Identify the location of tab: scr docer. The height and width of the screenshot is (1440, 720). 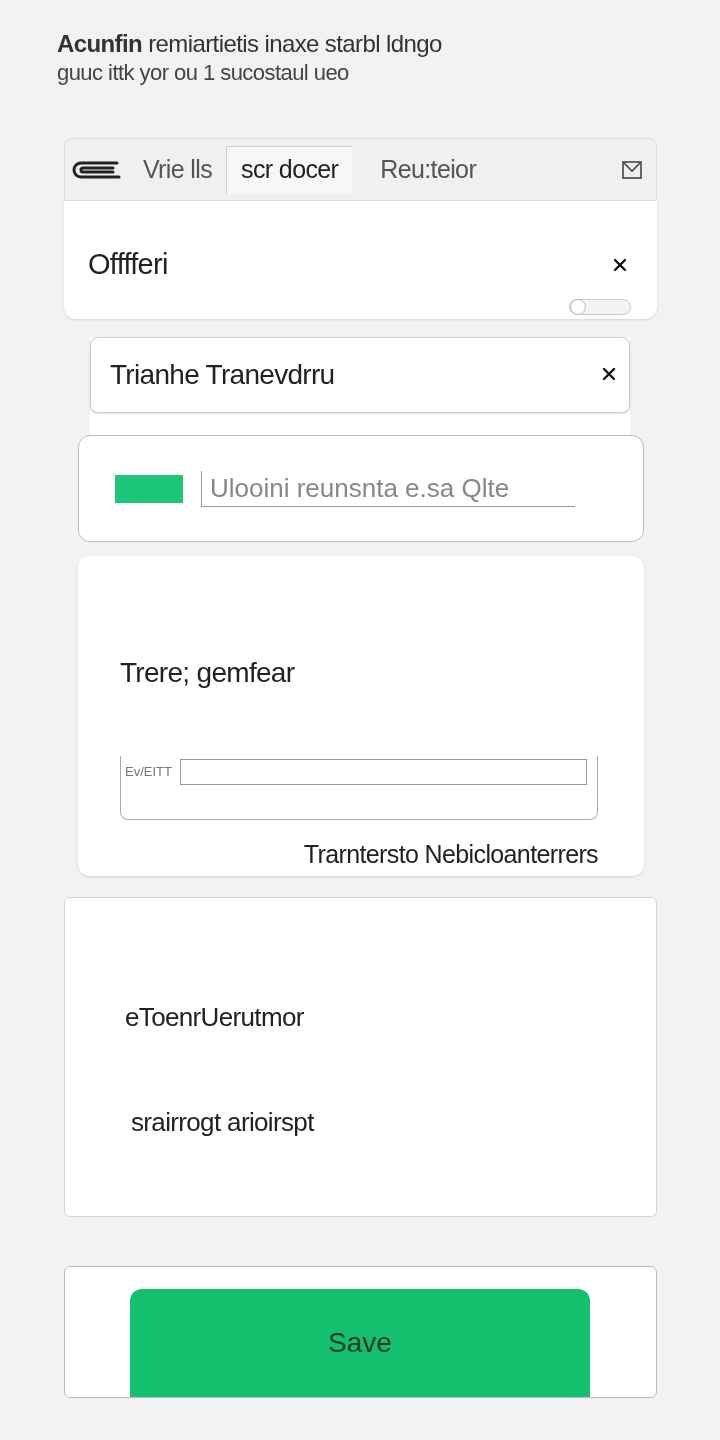
(289, 169).